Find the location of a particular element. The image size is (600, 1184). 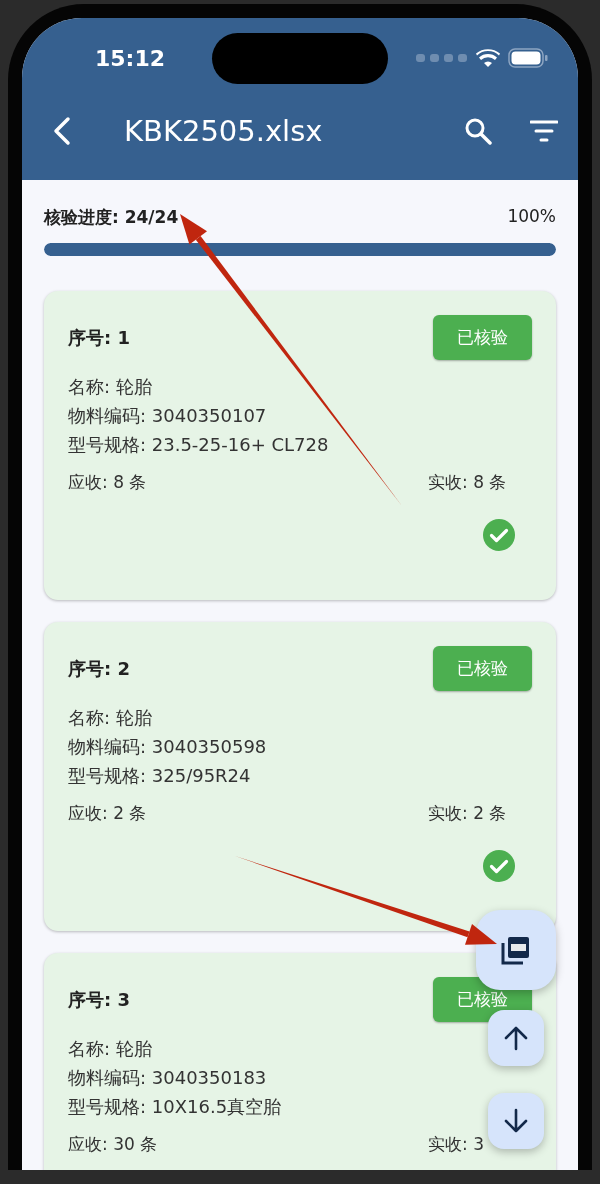

expected-qty: 应收: 2 条 is located at coordinates (107, 813).